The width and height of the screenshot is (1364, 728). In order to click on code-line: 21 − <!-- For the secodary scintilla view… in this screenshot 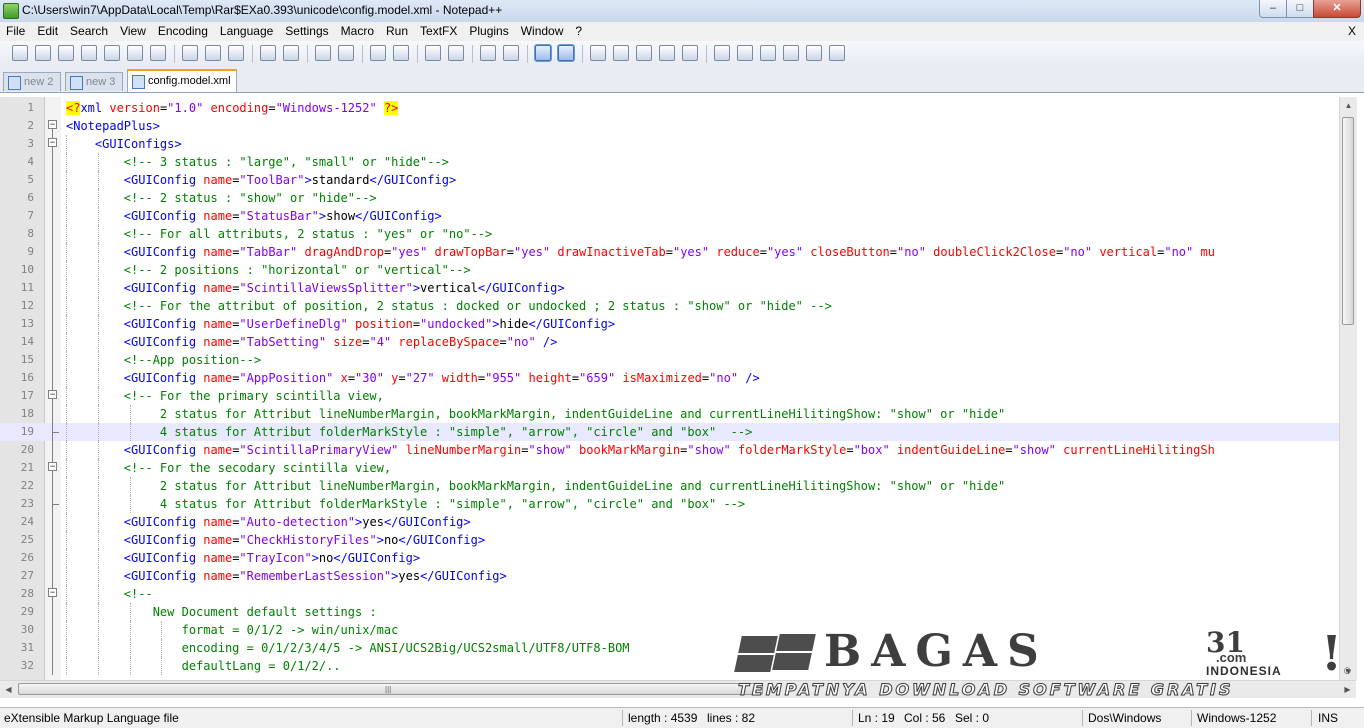, I will do `click(669, 468)`.